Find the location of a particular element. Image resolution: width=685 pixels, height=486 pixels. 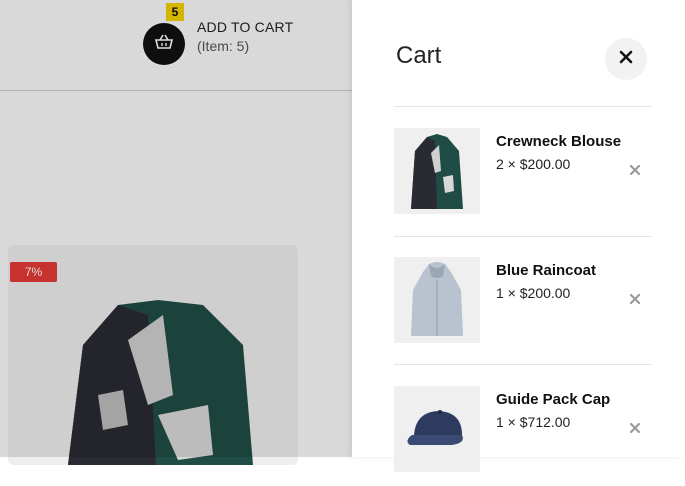

item-quantity-price: 1 × $712.00 is located at coordinates (533, 422).